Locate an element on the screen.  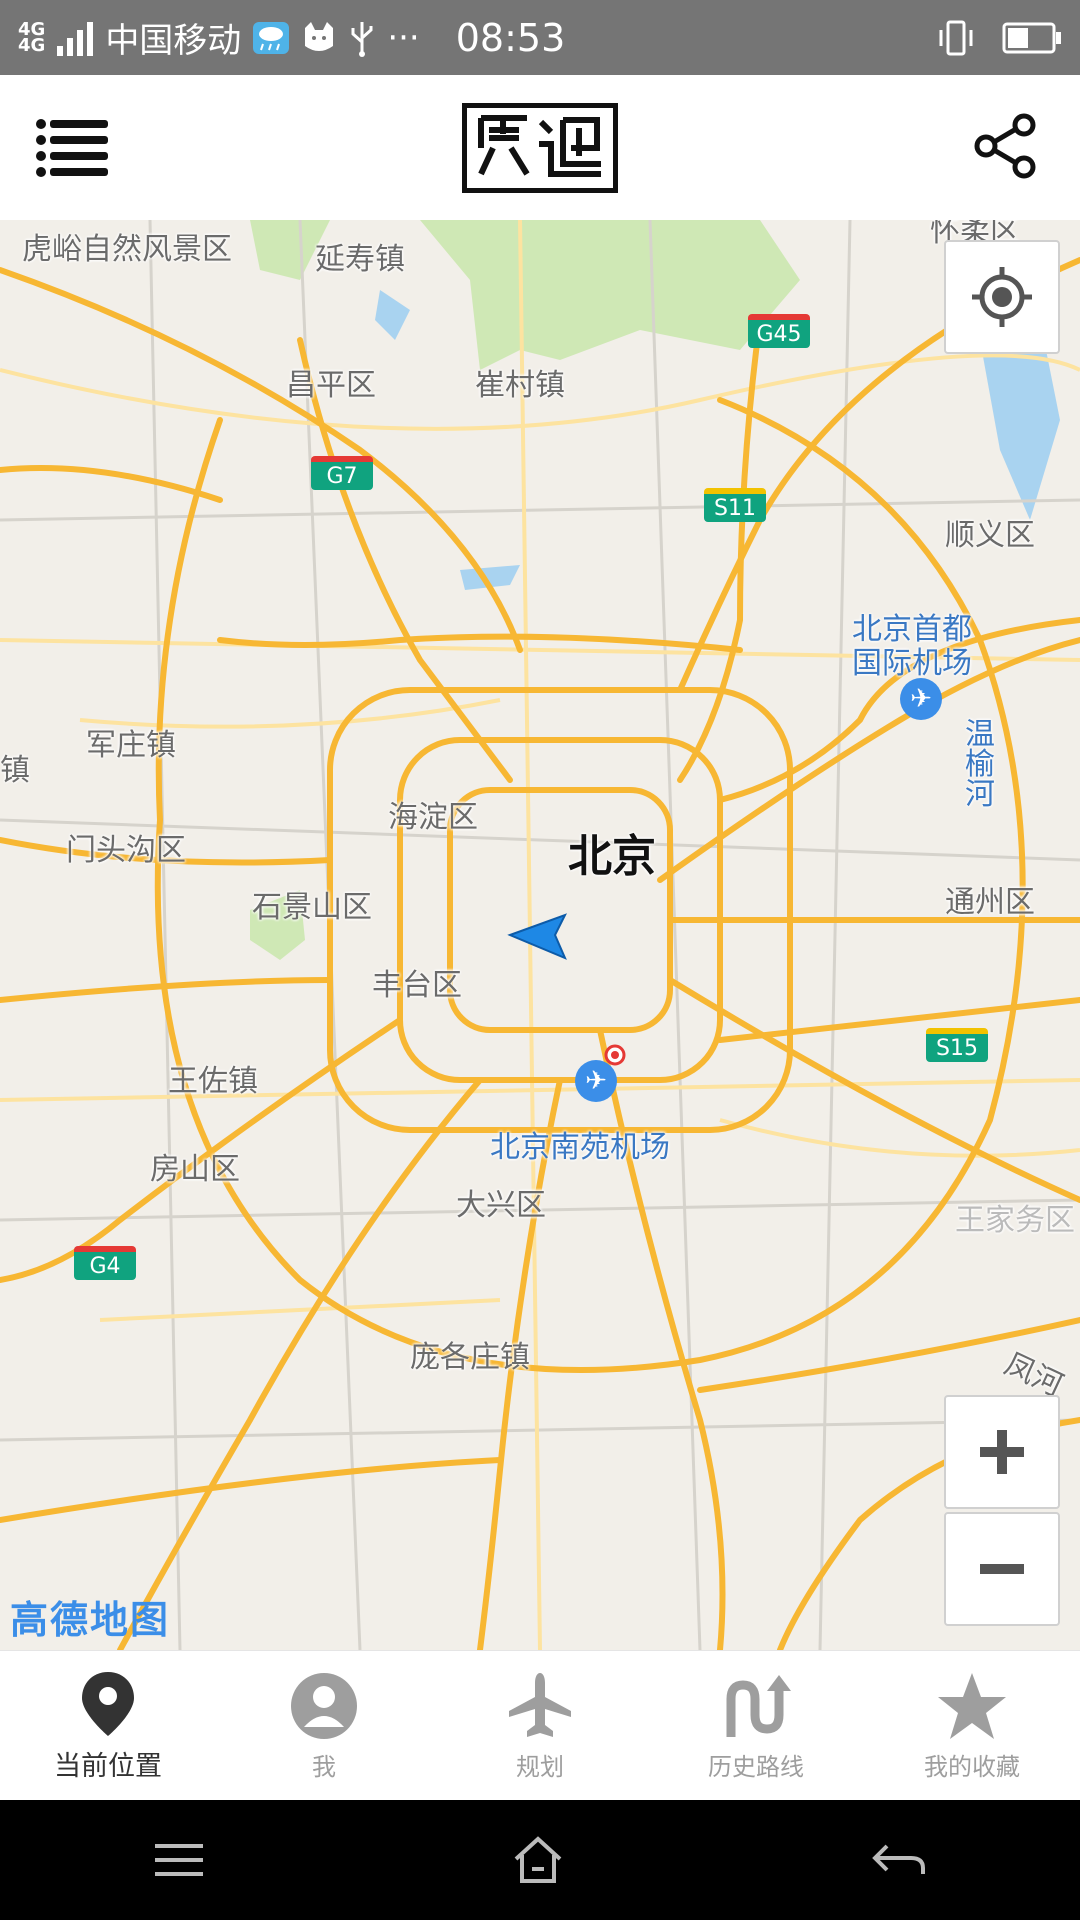
map-label: 石景山区 is located at coordinates (312, 907).